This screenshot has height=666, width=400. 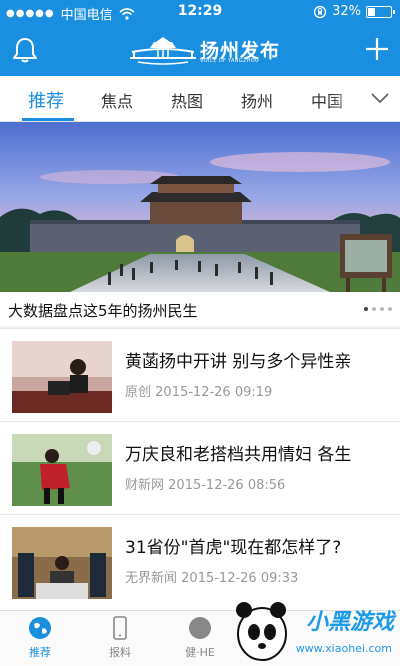 I want to click on circle-icon, so click(x=200, y=628).